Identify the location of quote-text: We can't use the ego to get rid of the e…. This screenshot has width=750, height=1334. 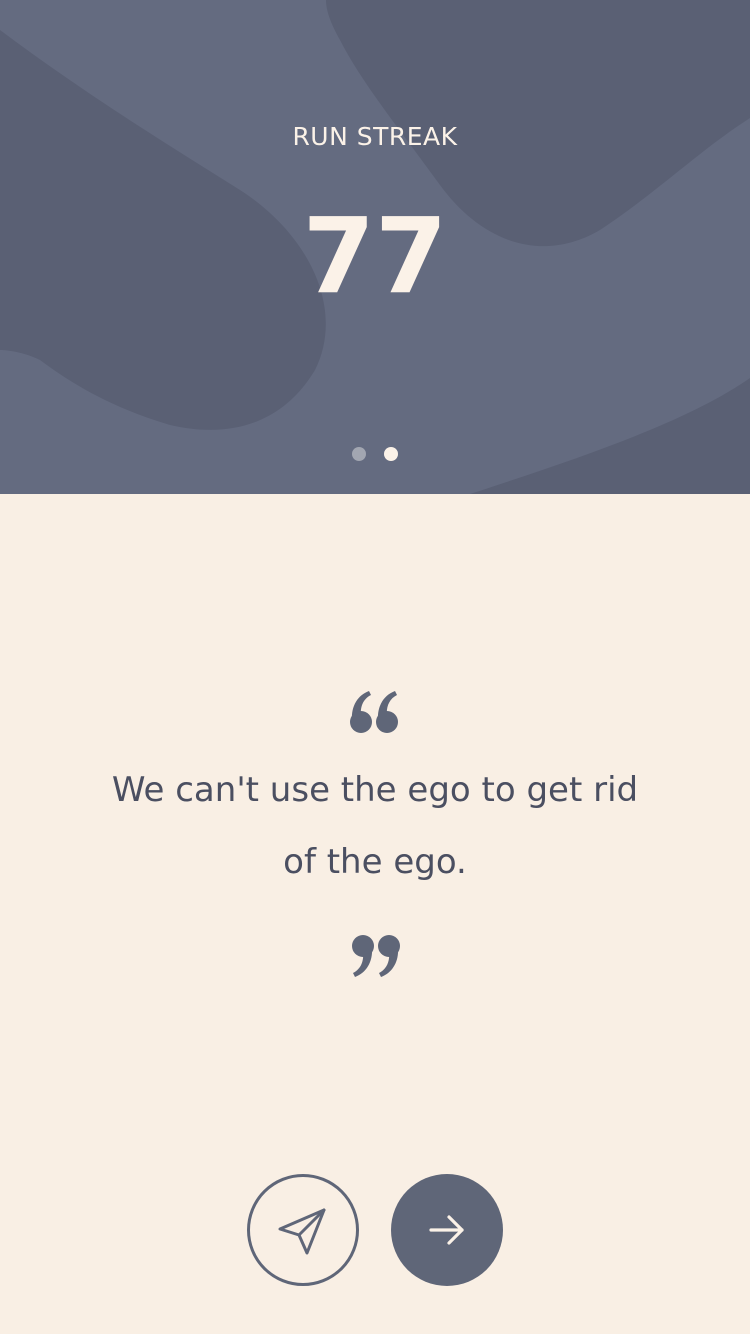
(375, 826).